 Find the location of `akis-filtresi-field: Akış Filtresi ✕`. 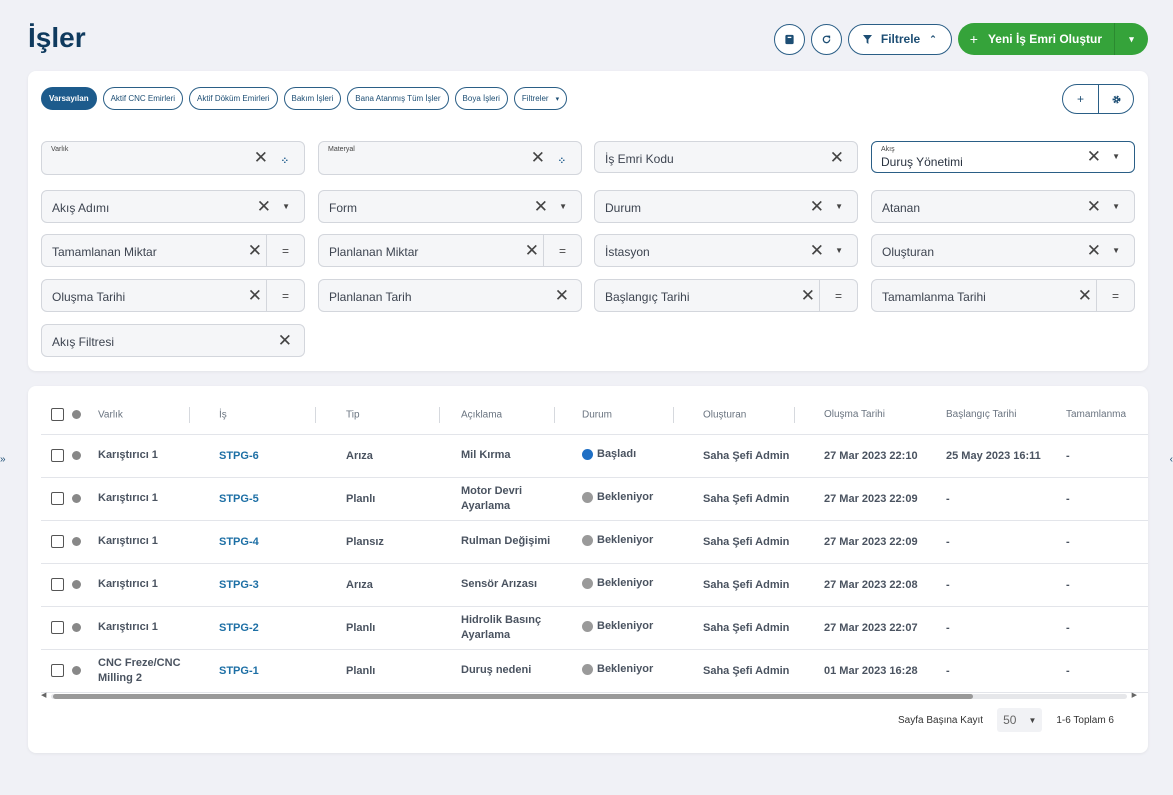

akis-filtresi-field: Akış Filtresi ✕ is located at coordinates (173, 340).